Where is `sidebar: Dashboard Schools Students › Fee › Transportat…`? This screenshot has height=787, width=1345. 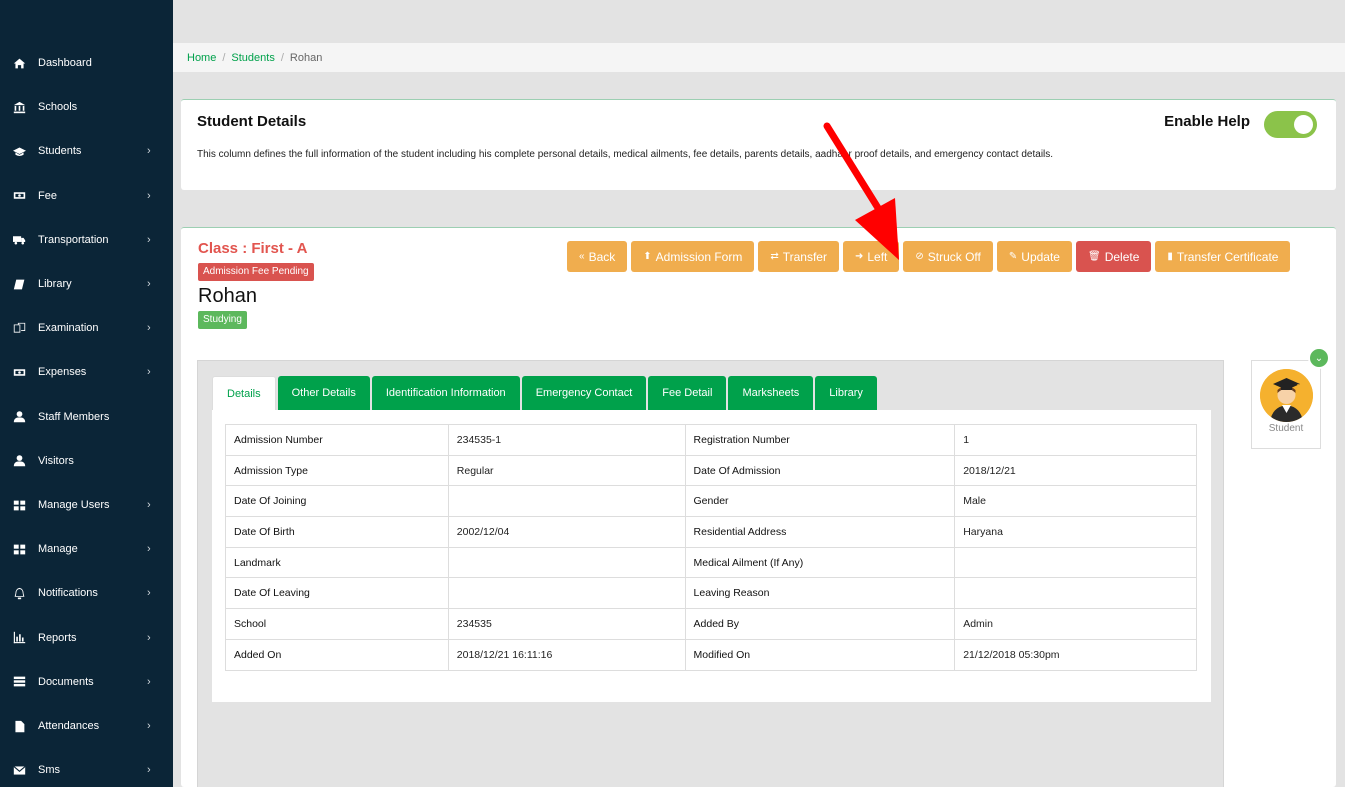
sidebar: Dashboard Schools Students › Fee › Transportat… is located at coordinates (86, 393).